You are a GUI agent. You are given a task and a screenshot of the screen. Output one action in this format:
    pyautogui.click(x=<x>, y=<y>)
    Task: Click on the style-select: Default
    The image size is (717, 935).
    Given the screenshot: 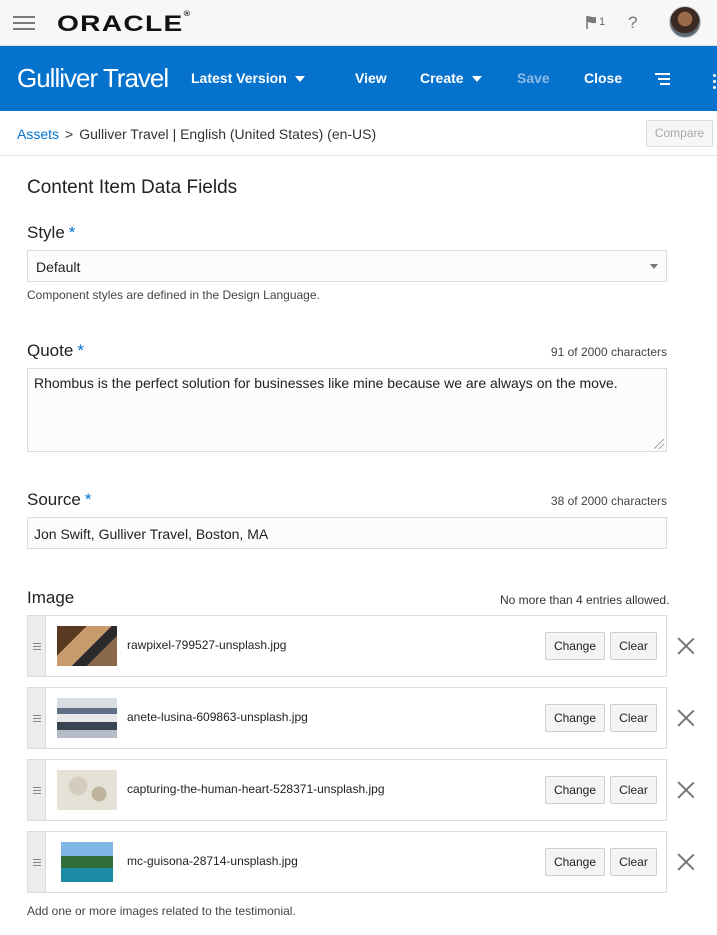 What is the action you would take?
    pyautogui.click(x=347, y=266)
    